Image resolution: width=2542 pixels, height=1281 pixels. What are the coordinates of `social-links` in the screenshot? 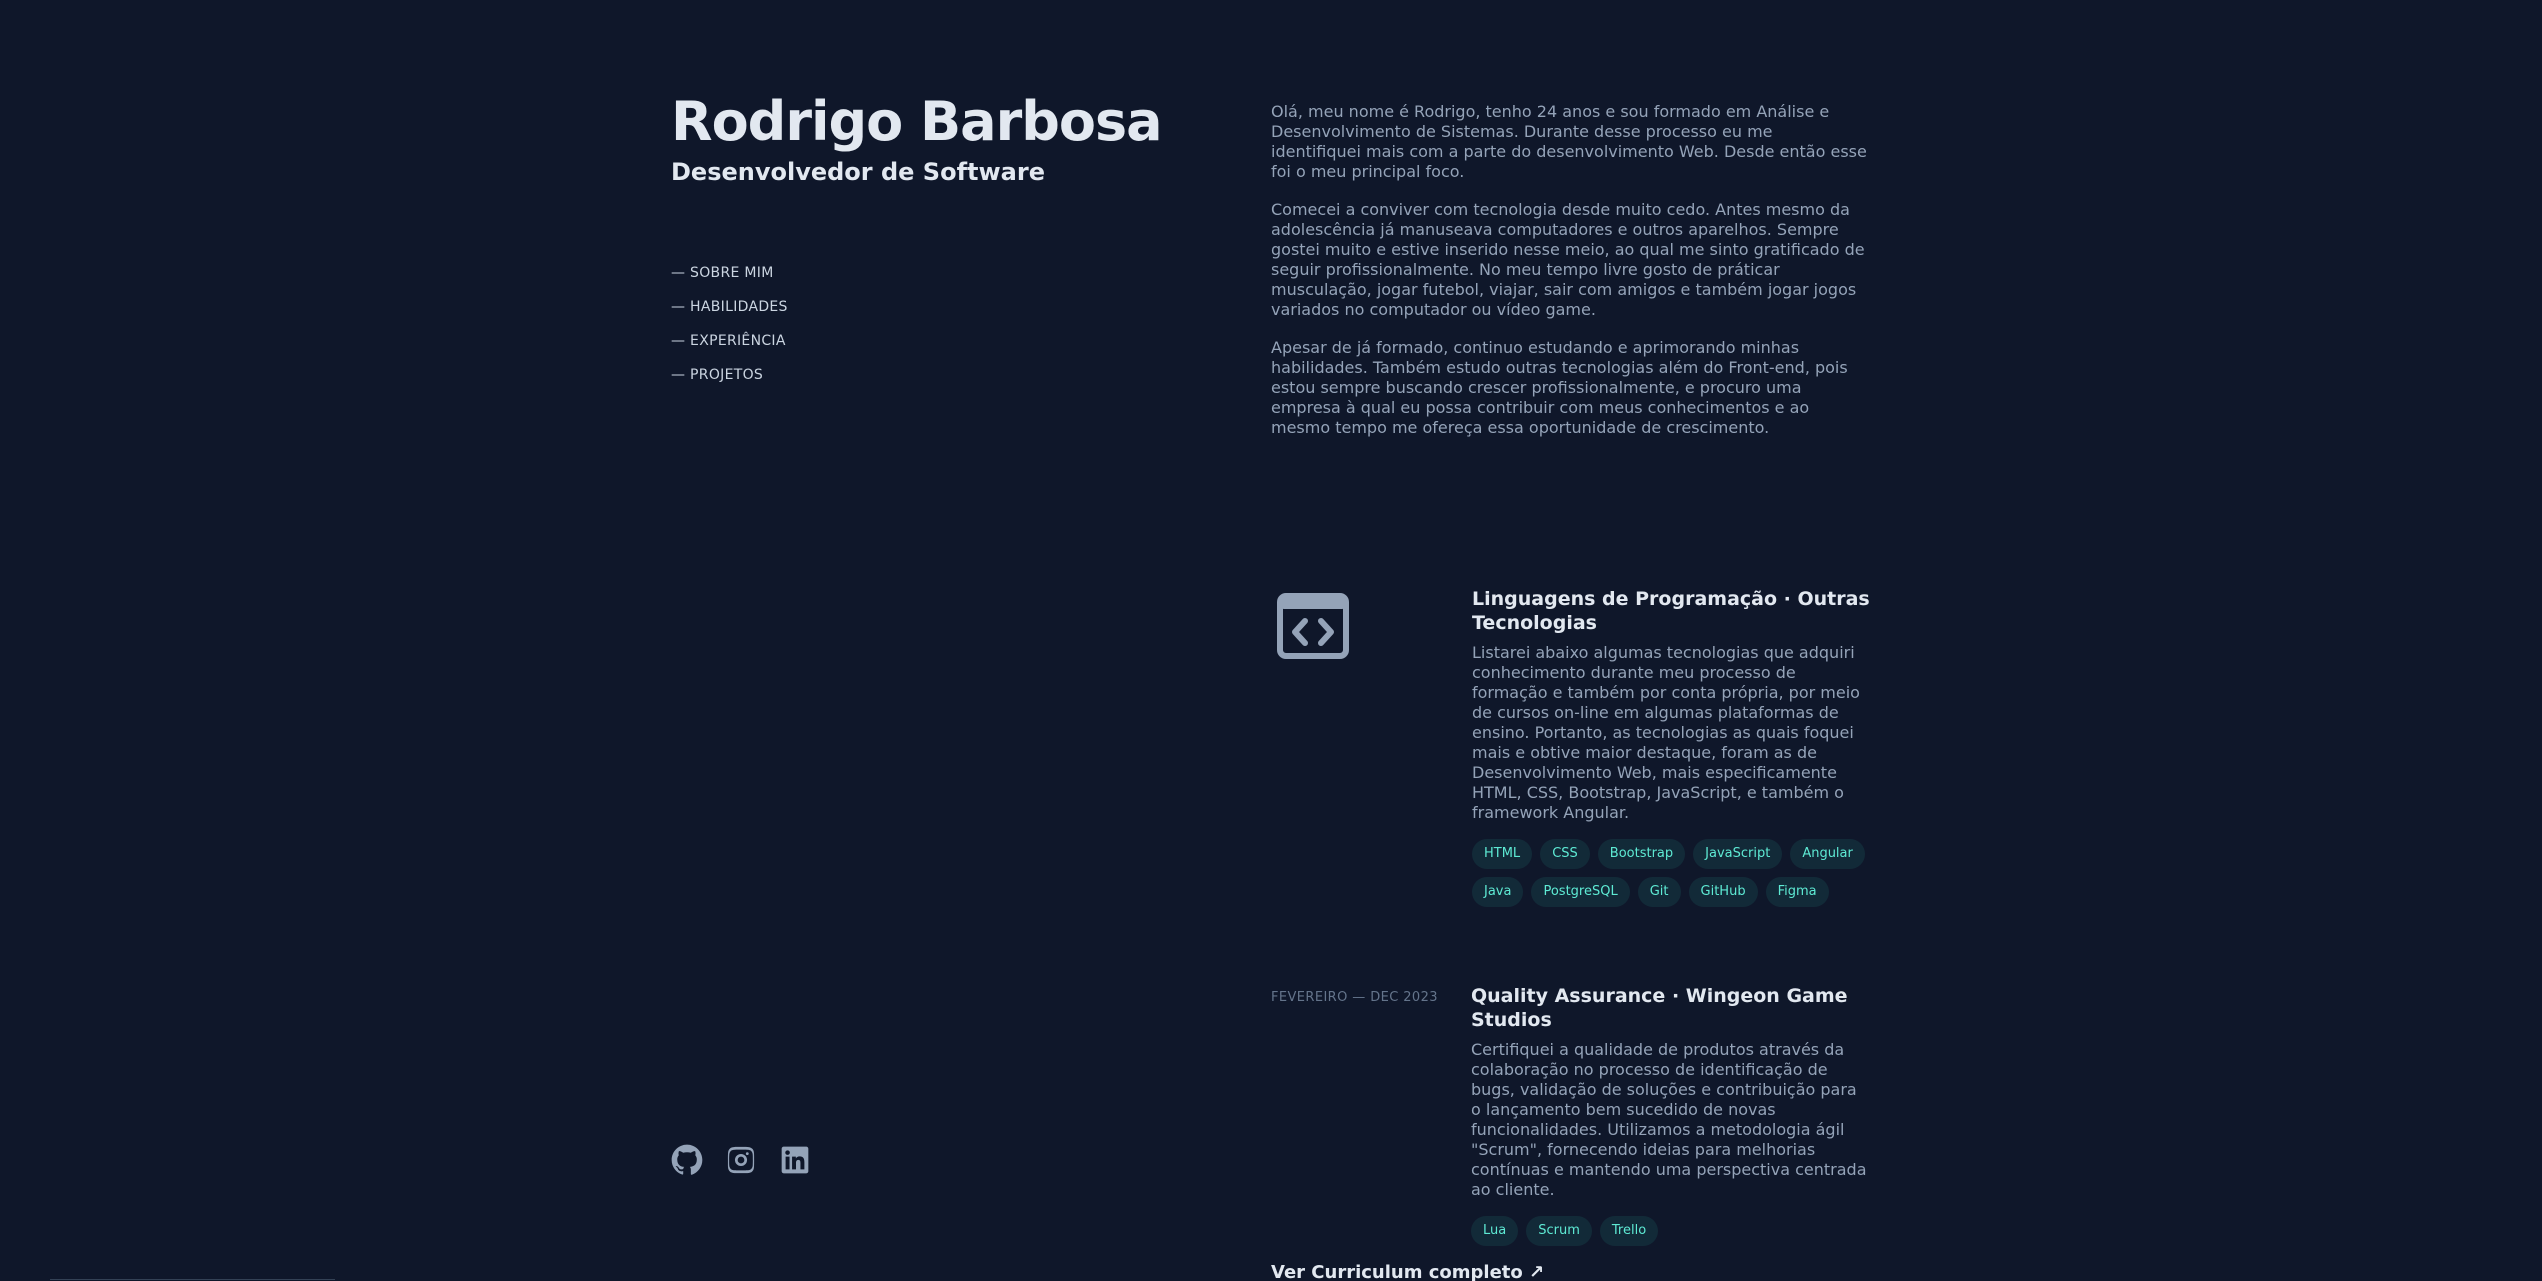 It's located at (741, 1160).